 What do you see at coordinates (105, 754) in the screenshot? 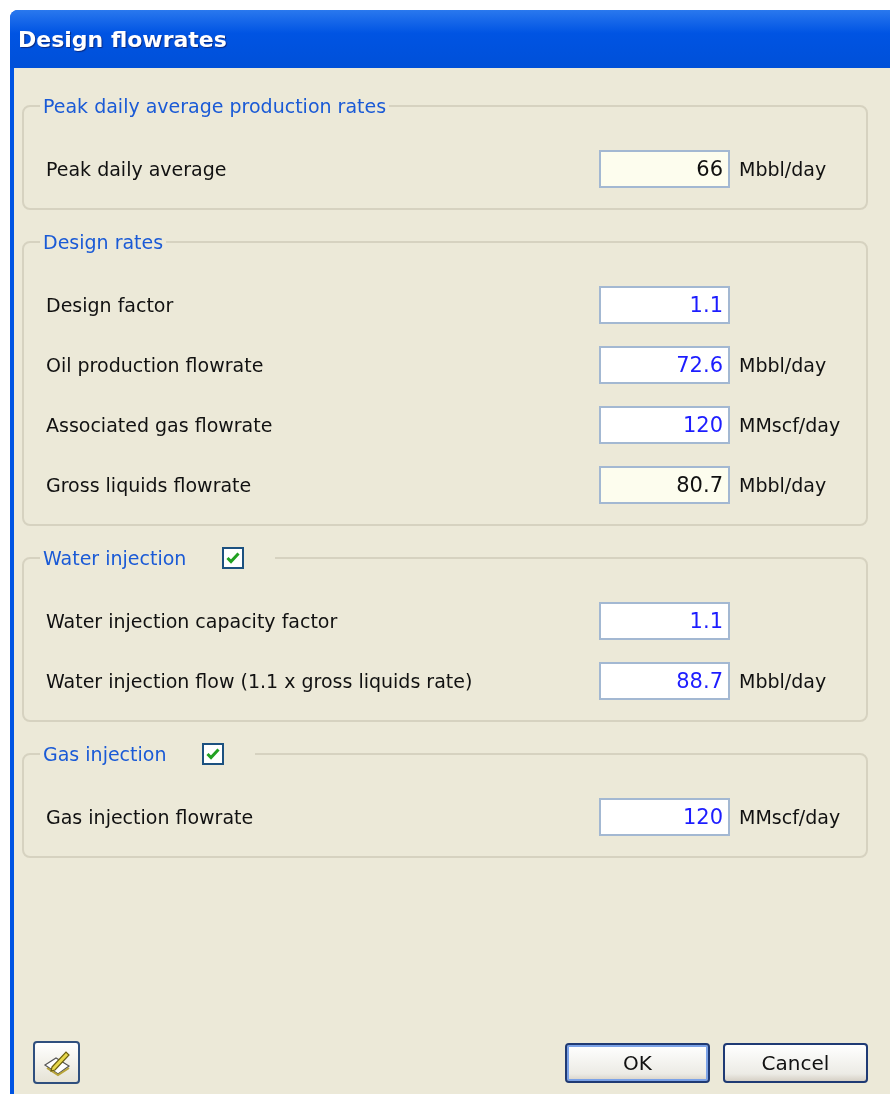
I see `group-title: Gas injection` at bounding box center [105, 754].